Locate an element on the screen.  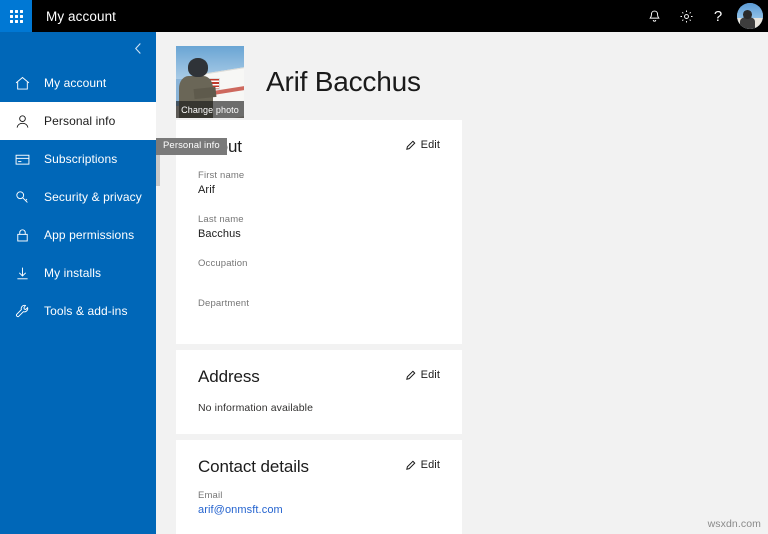
chevron-left-icon is located at coordinates (78, 48).